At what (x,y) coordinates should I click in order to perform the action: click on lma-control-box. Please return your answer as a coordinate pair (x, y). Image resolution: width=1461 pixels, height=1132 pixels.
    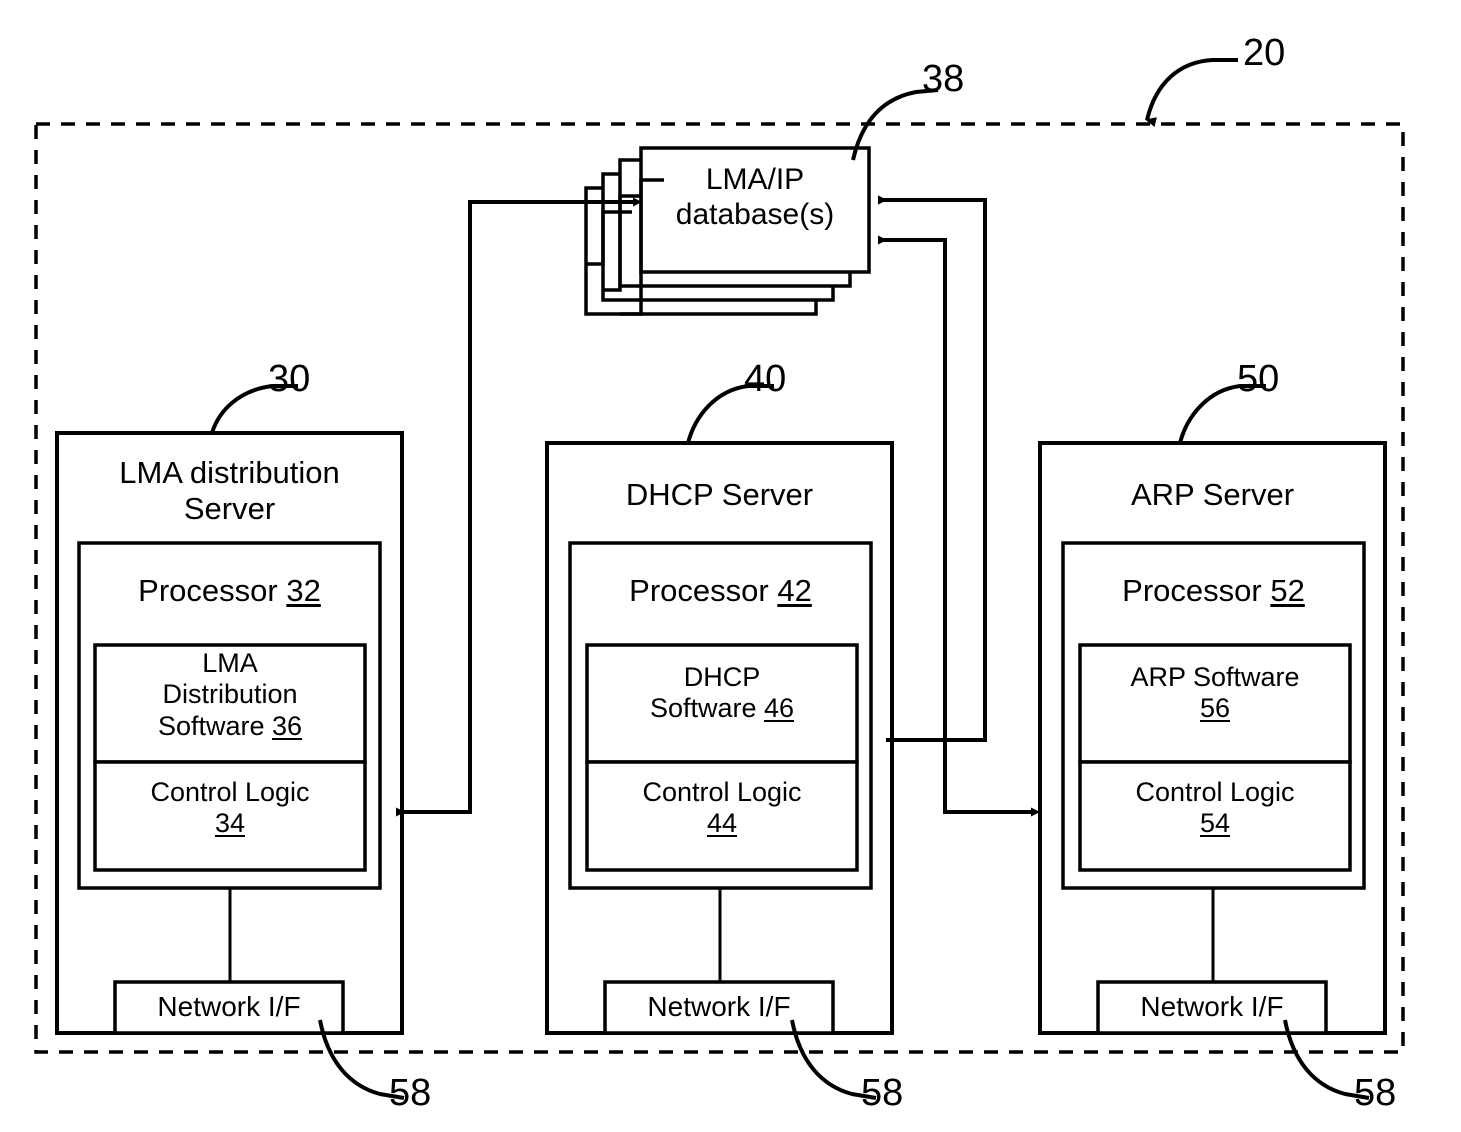
    Looking at the image, I should click on (230, 816).